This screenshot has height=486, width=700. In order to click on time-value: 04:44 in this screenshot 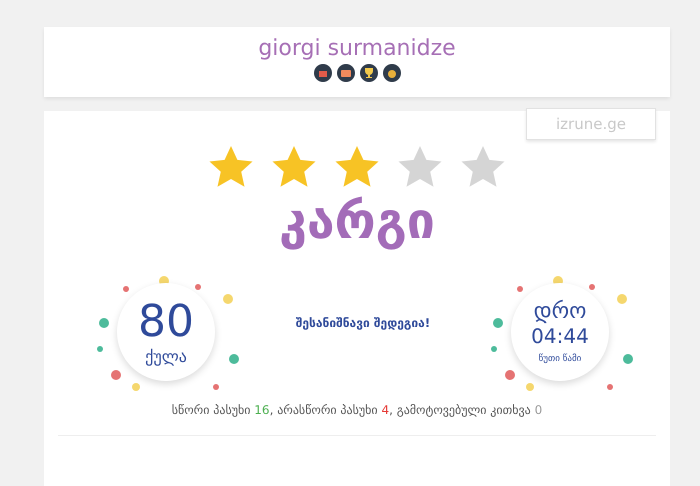, I will do `click(560, 336)`.